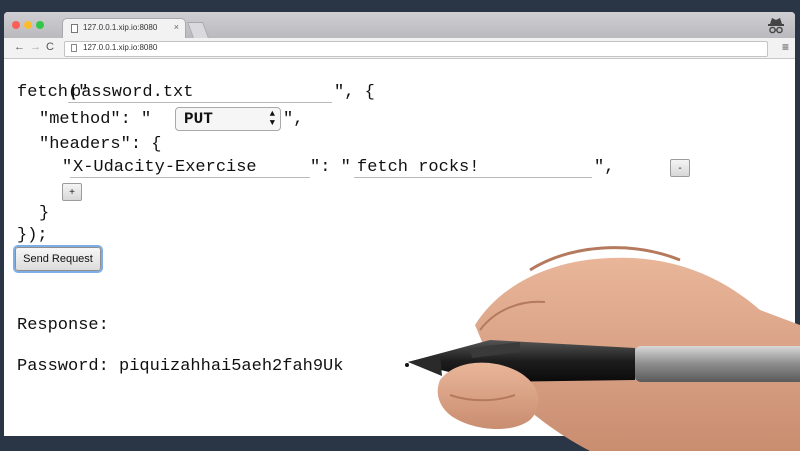 The height and width of the screenshot is (451, 800). Describe the element at coordinates (354, 92) in the screenshot. I see `fetch-args-open-text: ", {` at that location.